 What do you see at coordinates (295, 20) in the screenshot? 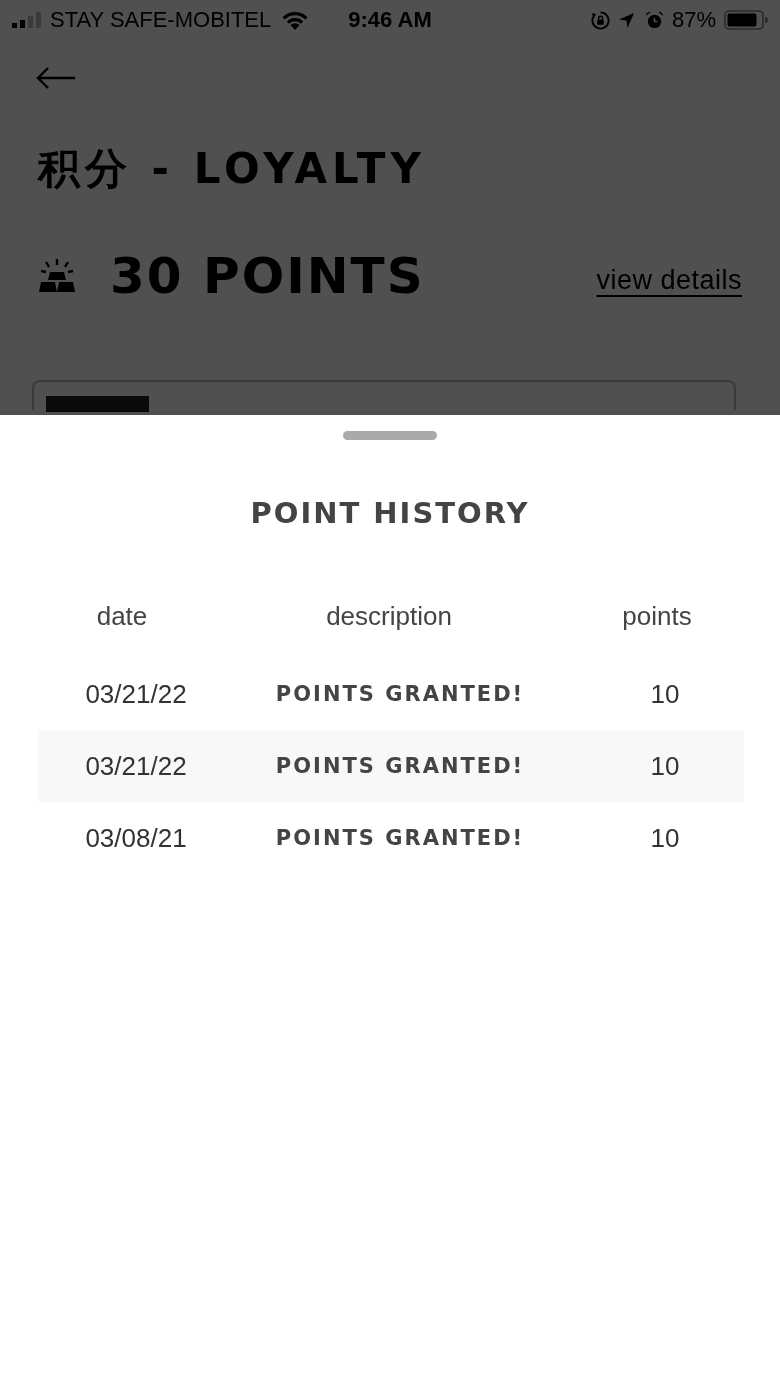
I see `wifi-icon` at bounding box center [295, 20].